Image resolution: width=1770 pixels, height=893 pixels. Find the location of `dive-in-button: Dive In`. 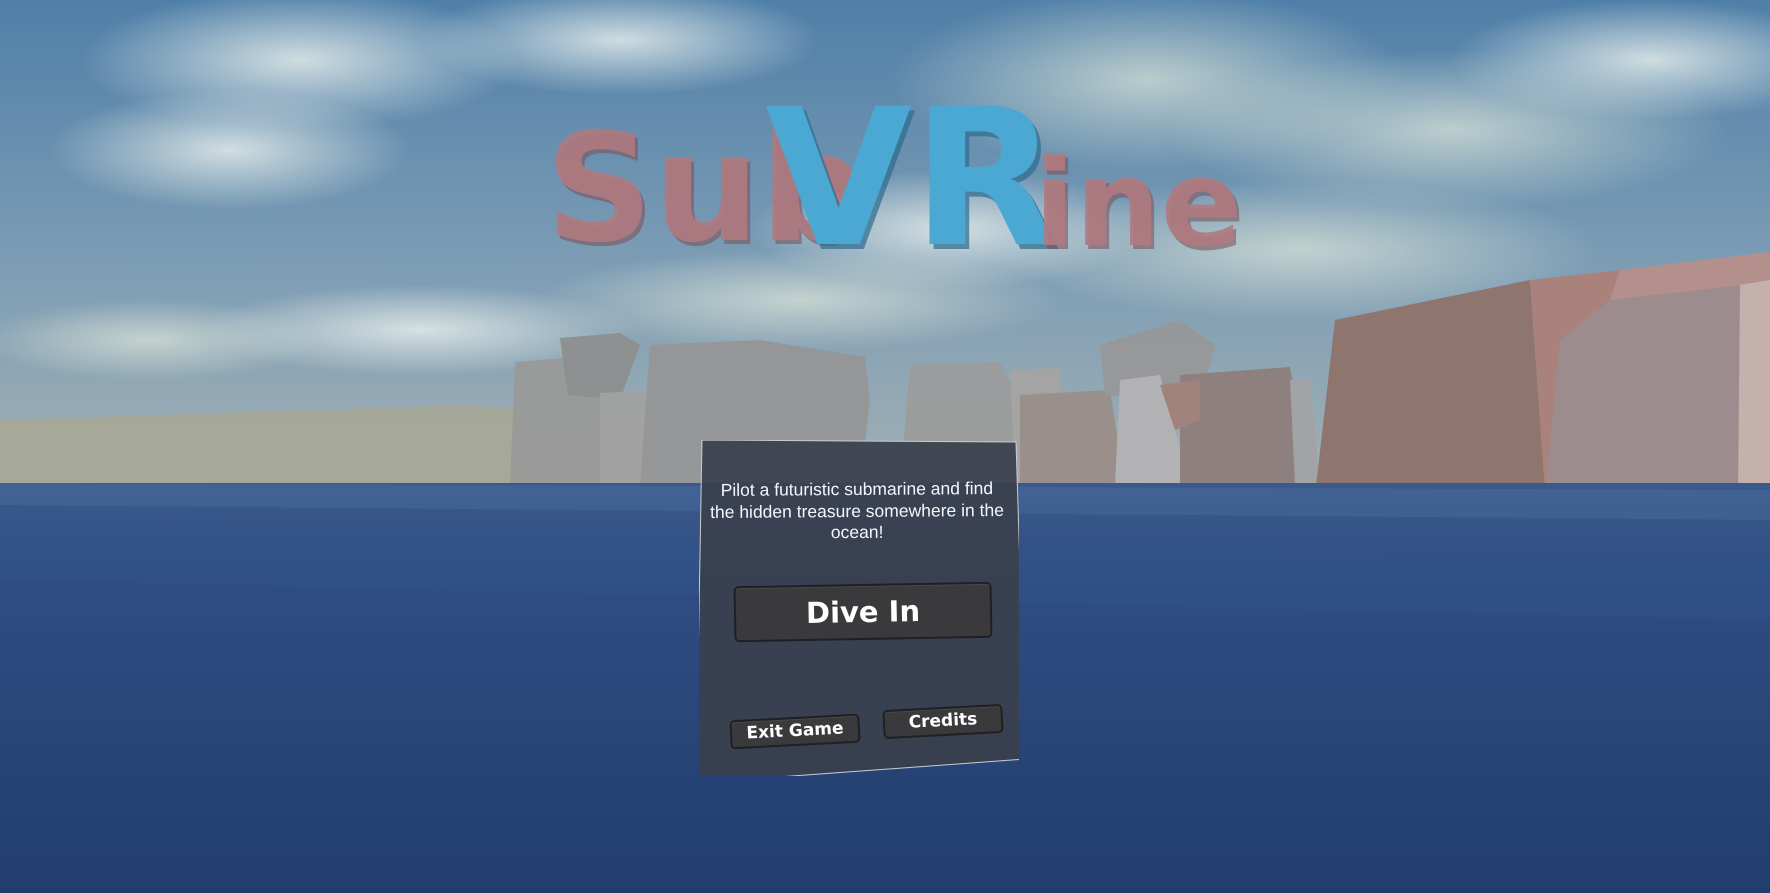

dive-in-button: Dive In is located at coordinates (863, 612).